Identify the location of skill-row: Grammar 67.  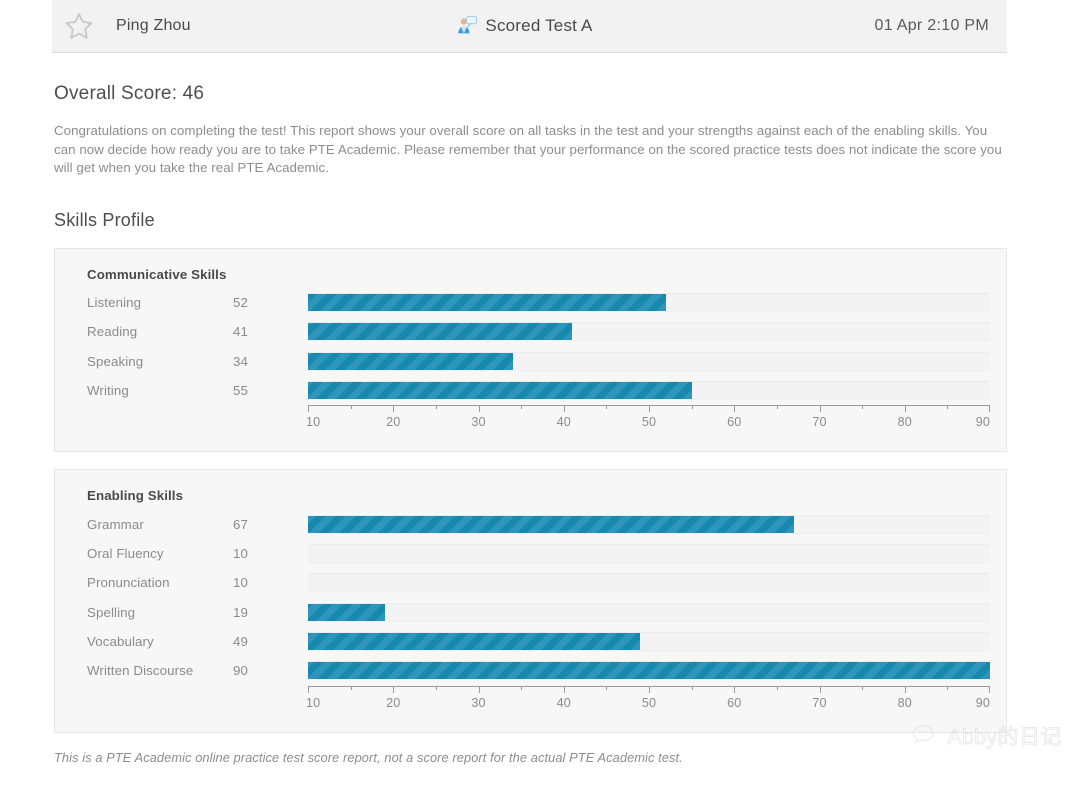
(530, 523).